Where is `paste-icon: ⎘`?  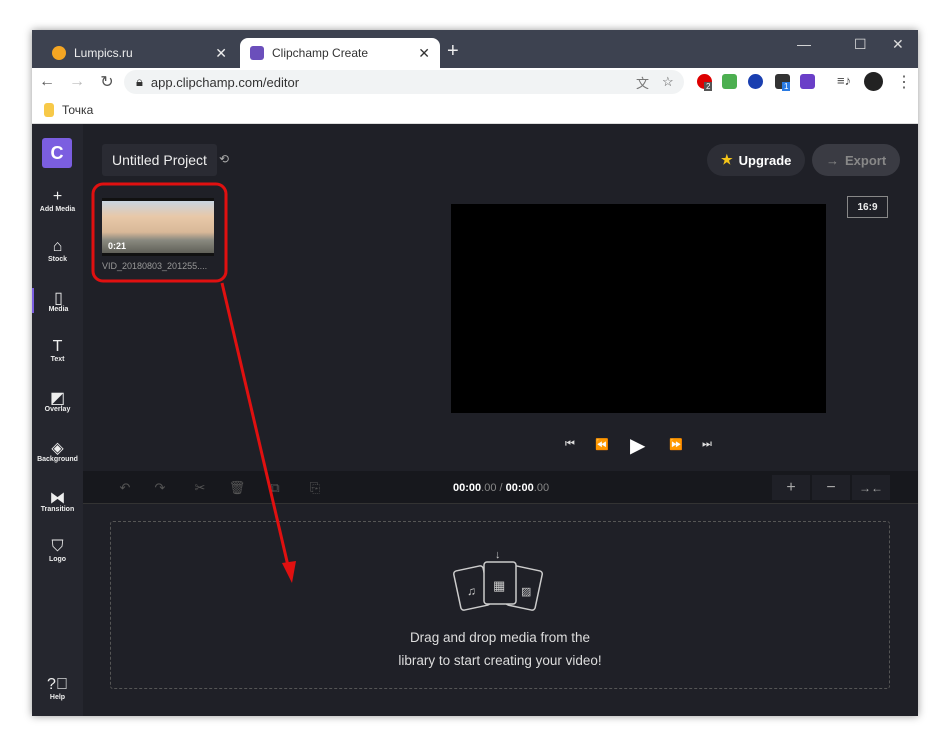 paste-icon: ⎘ is located at coordinates (315, 487).